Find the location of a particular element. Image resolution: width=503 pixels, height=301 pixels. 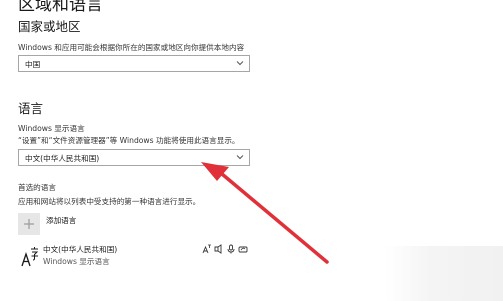

language-list-item: 中文(中华人民共和国) Windows 显示语言 is located at coordinates (135, 257).